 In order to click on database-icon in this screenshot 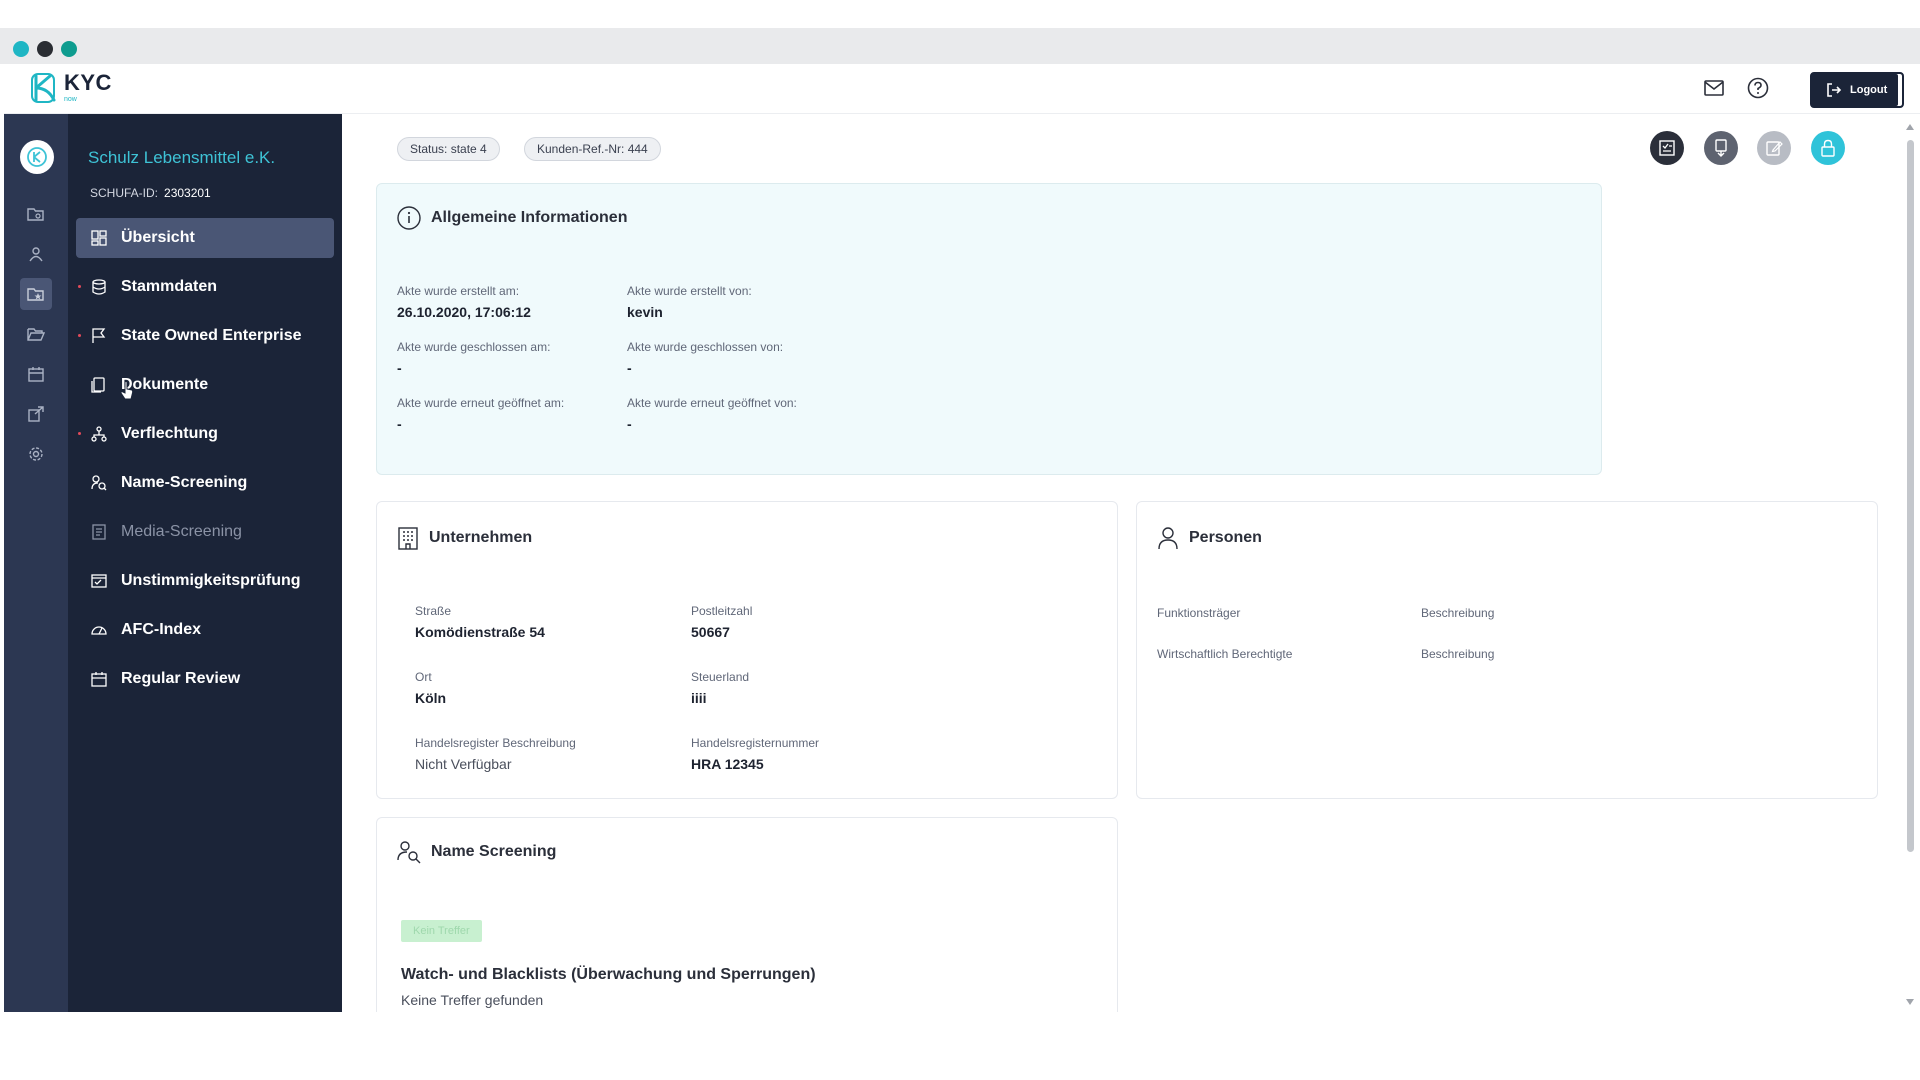, I will do `click(99, 287)`.